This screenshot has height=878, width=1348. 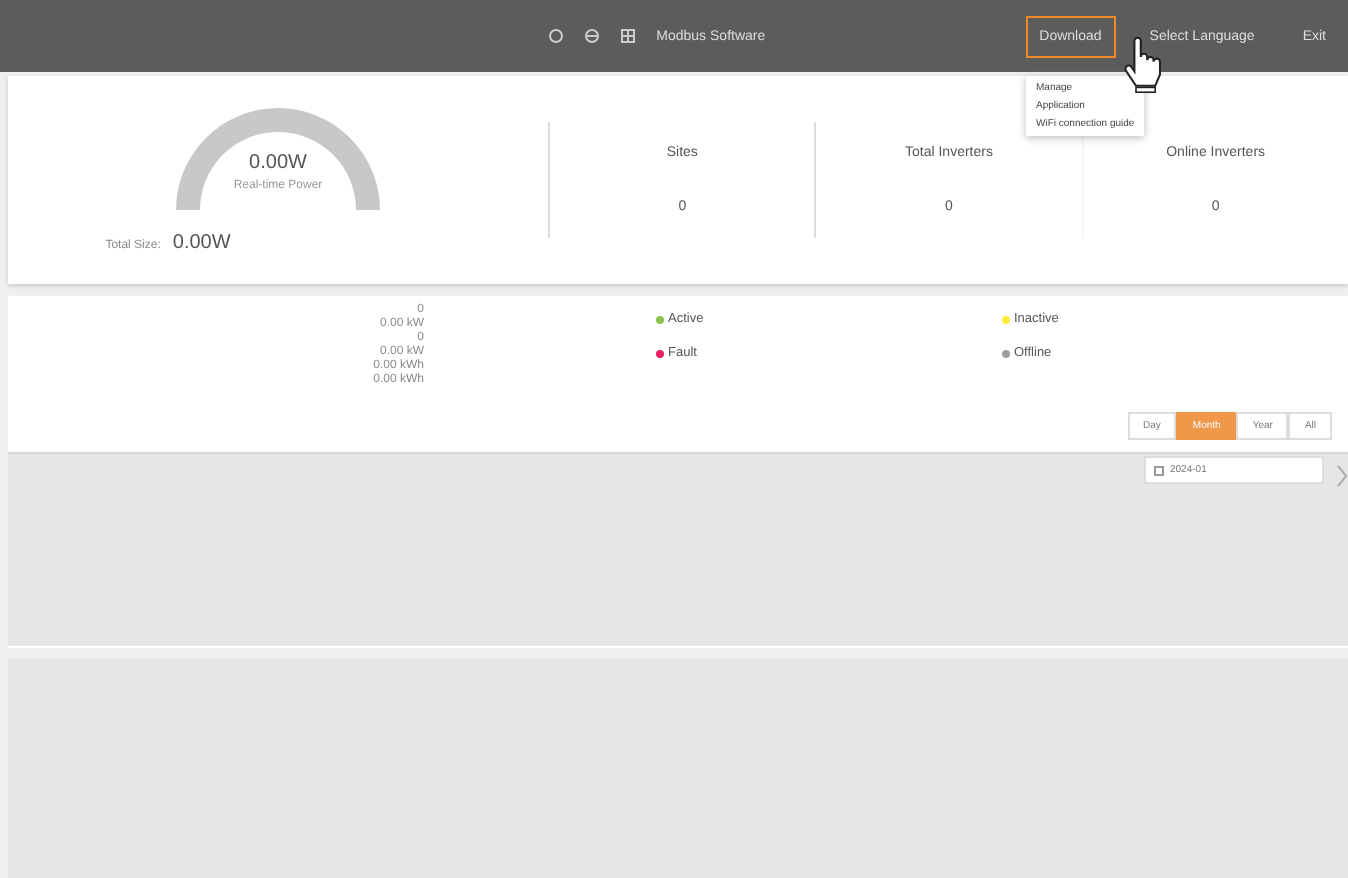 What do you see at coordinates (278, 163) in the screenshot?
I see `power-value: 0.00W` at bounding box center [278, 163].